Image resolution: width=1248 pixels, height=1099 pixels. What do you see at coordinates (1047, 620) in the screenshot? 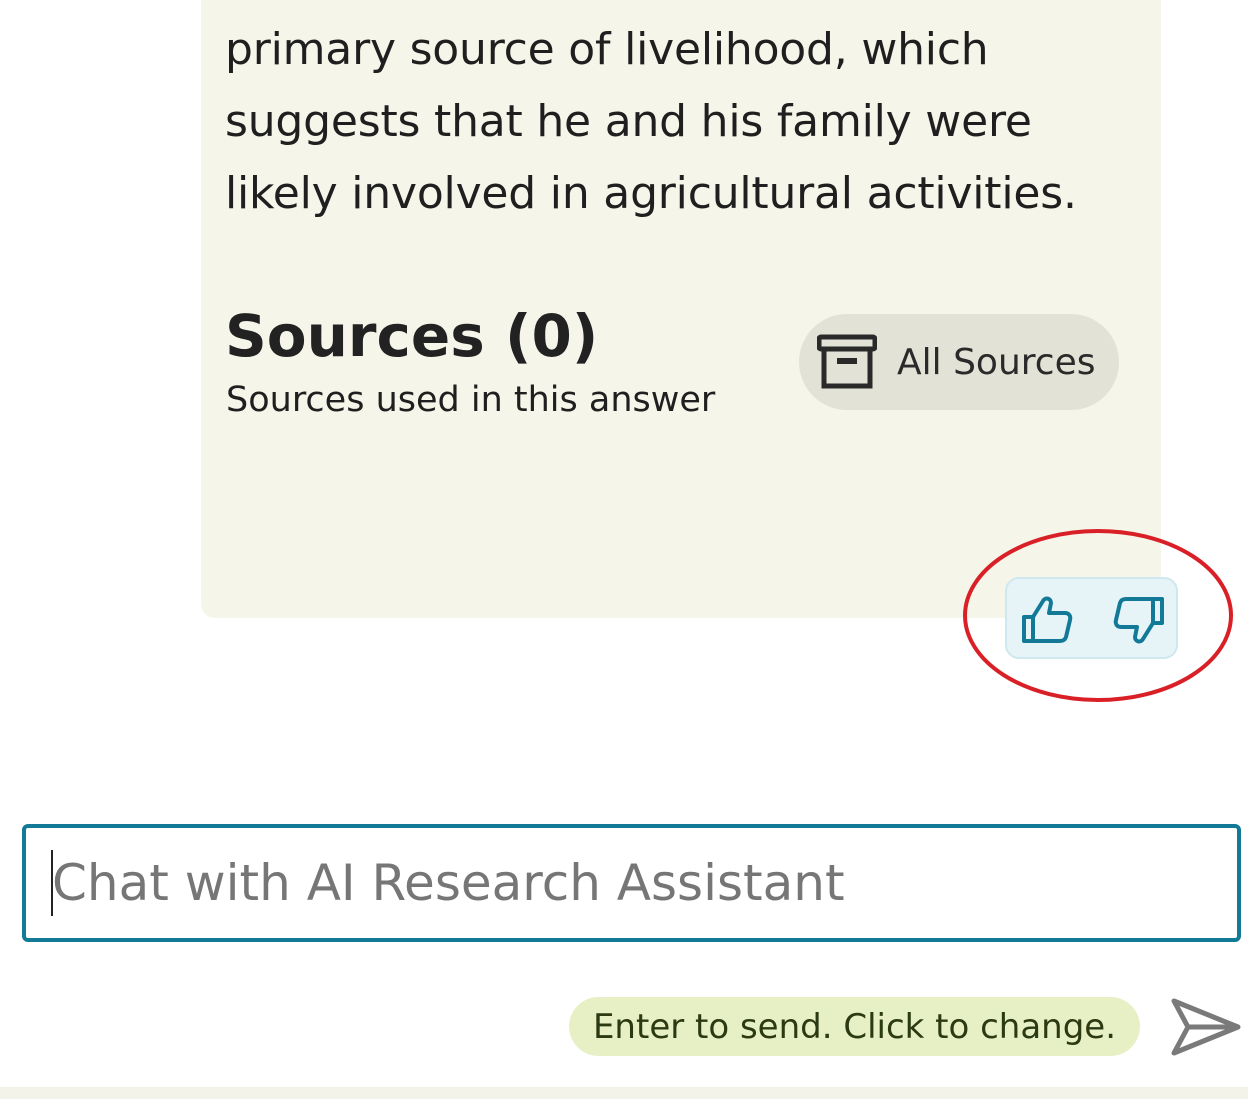
I see `thumbs-up-icon` at bounding box center [1047, 620].